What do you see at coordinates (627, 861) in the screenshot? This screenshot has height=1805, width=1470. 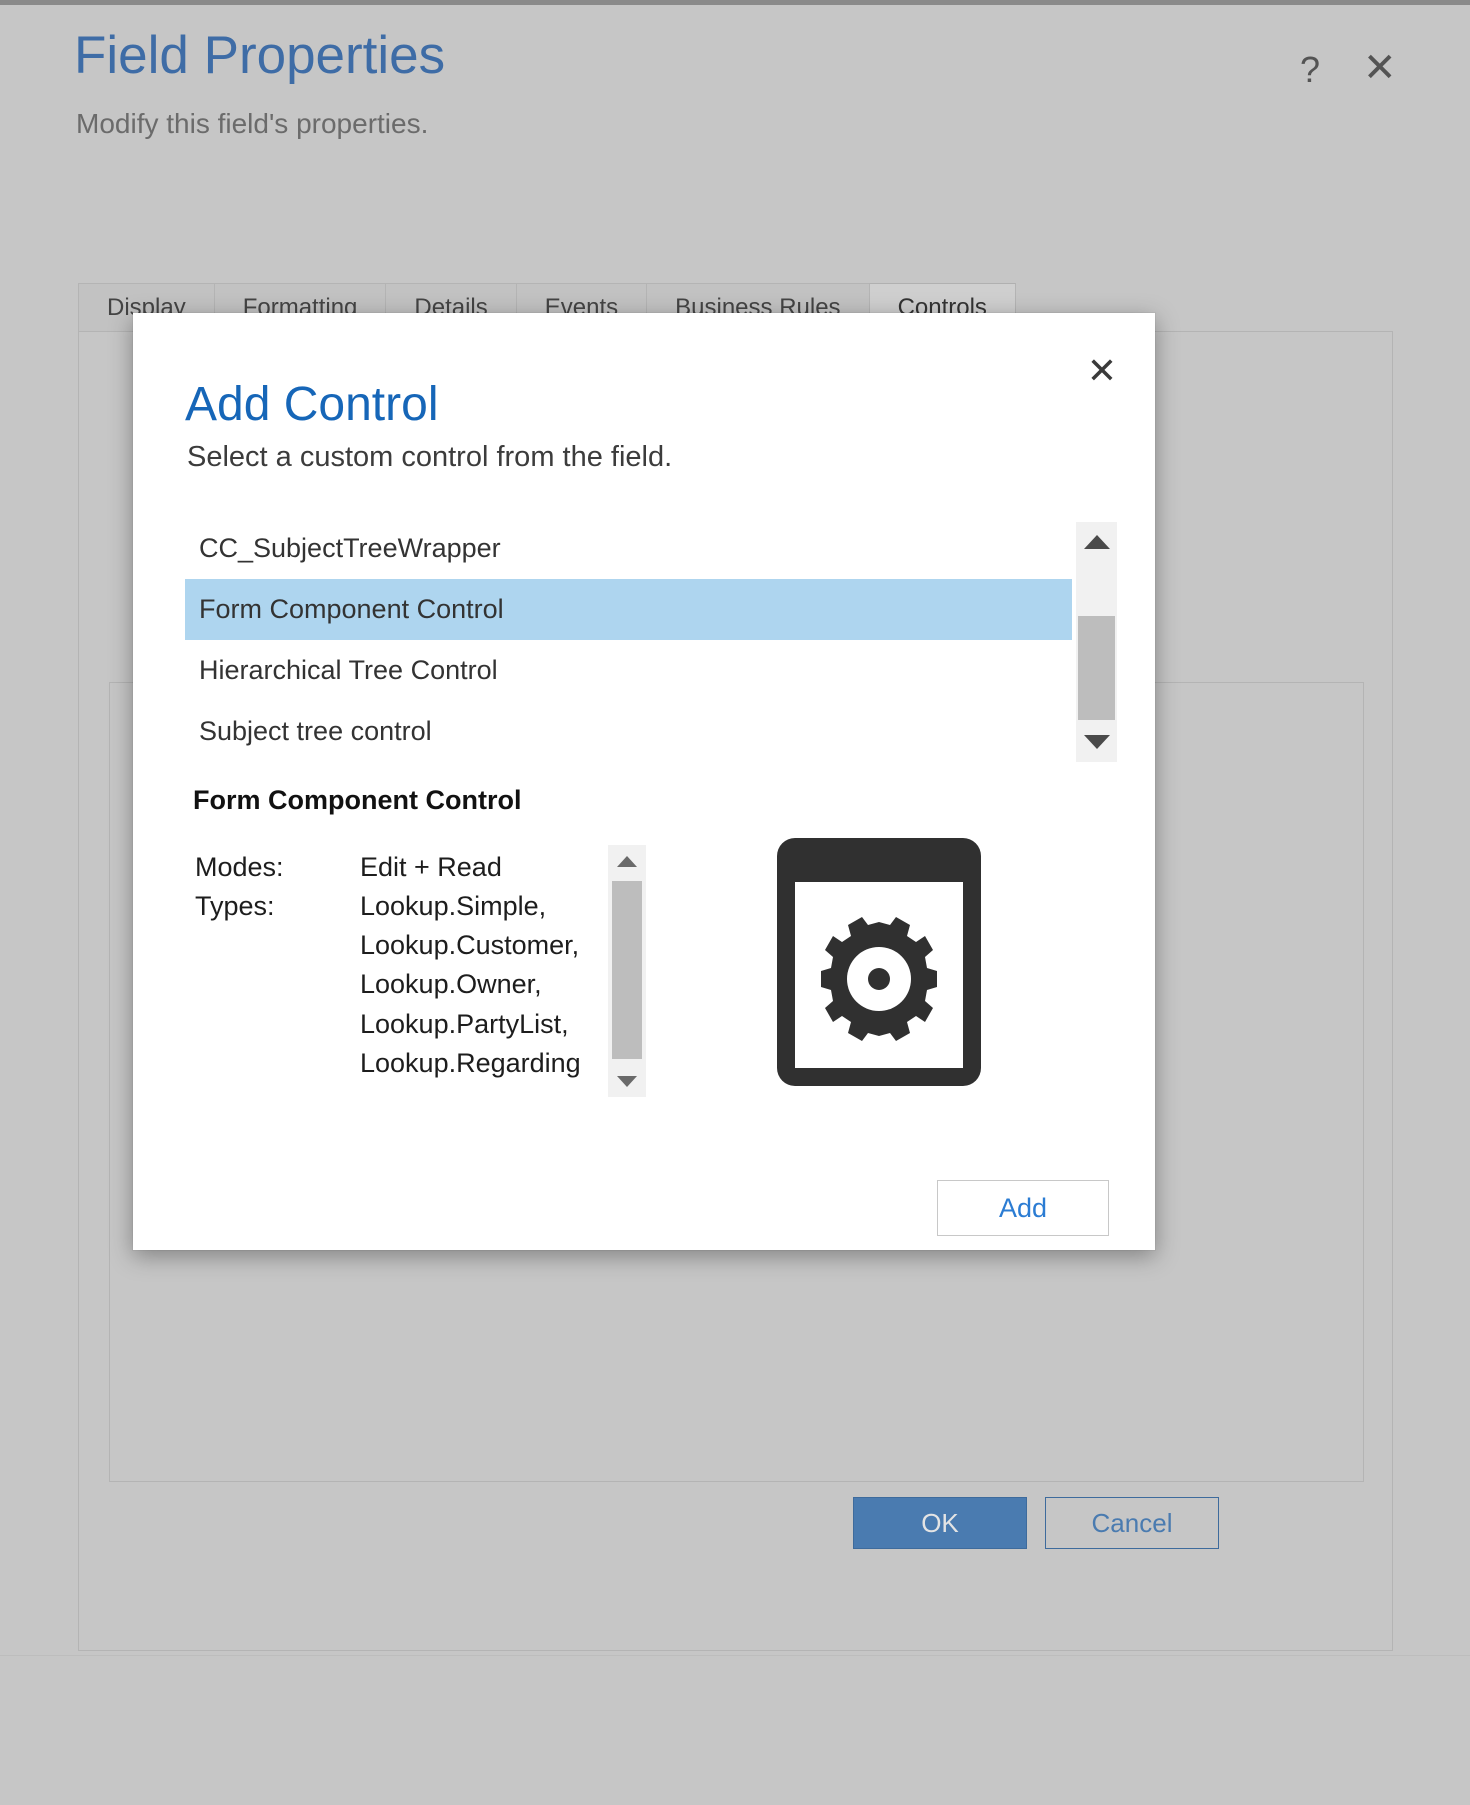 I see `detail-scroll-up-arrow-icon` at bounding box center [627, 861].